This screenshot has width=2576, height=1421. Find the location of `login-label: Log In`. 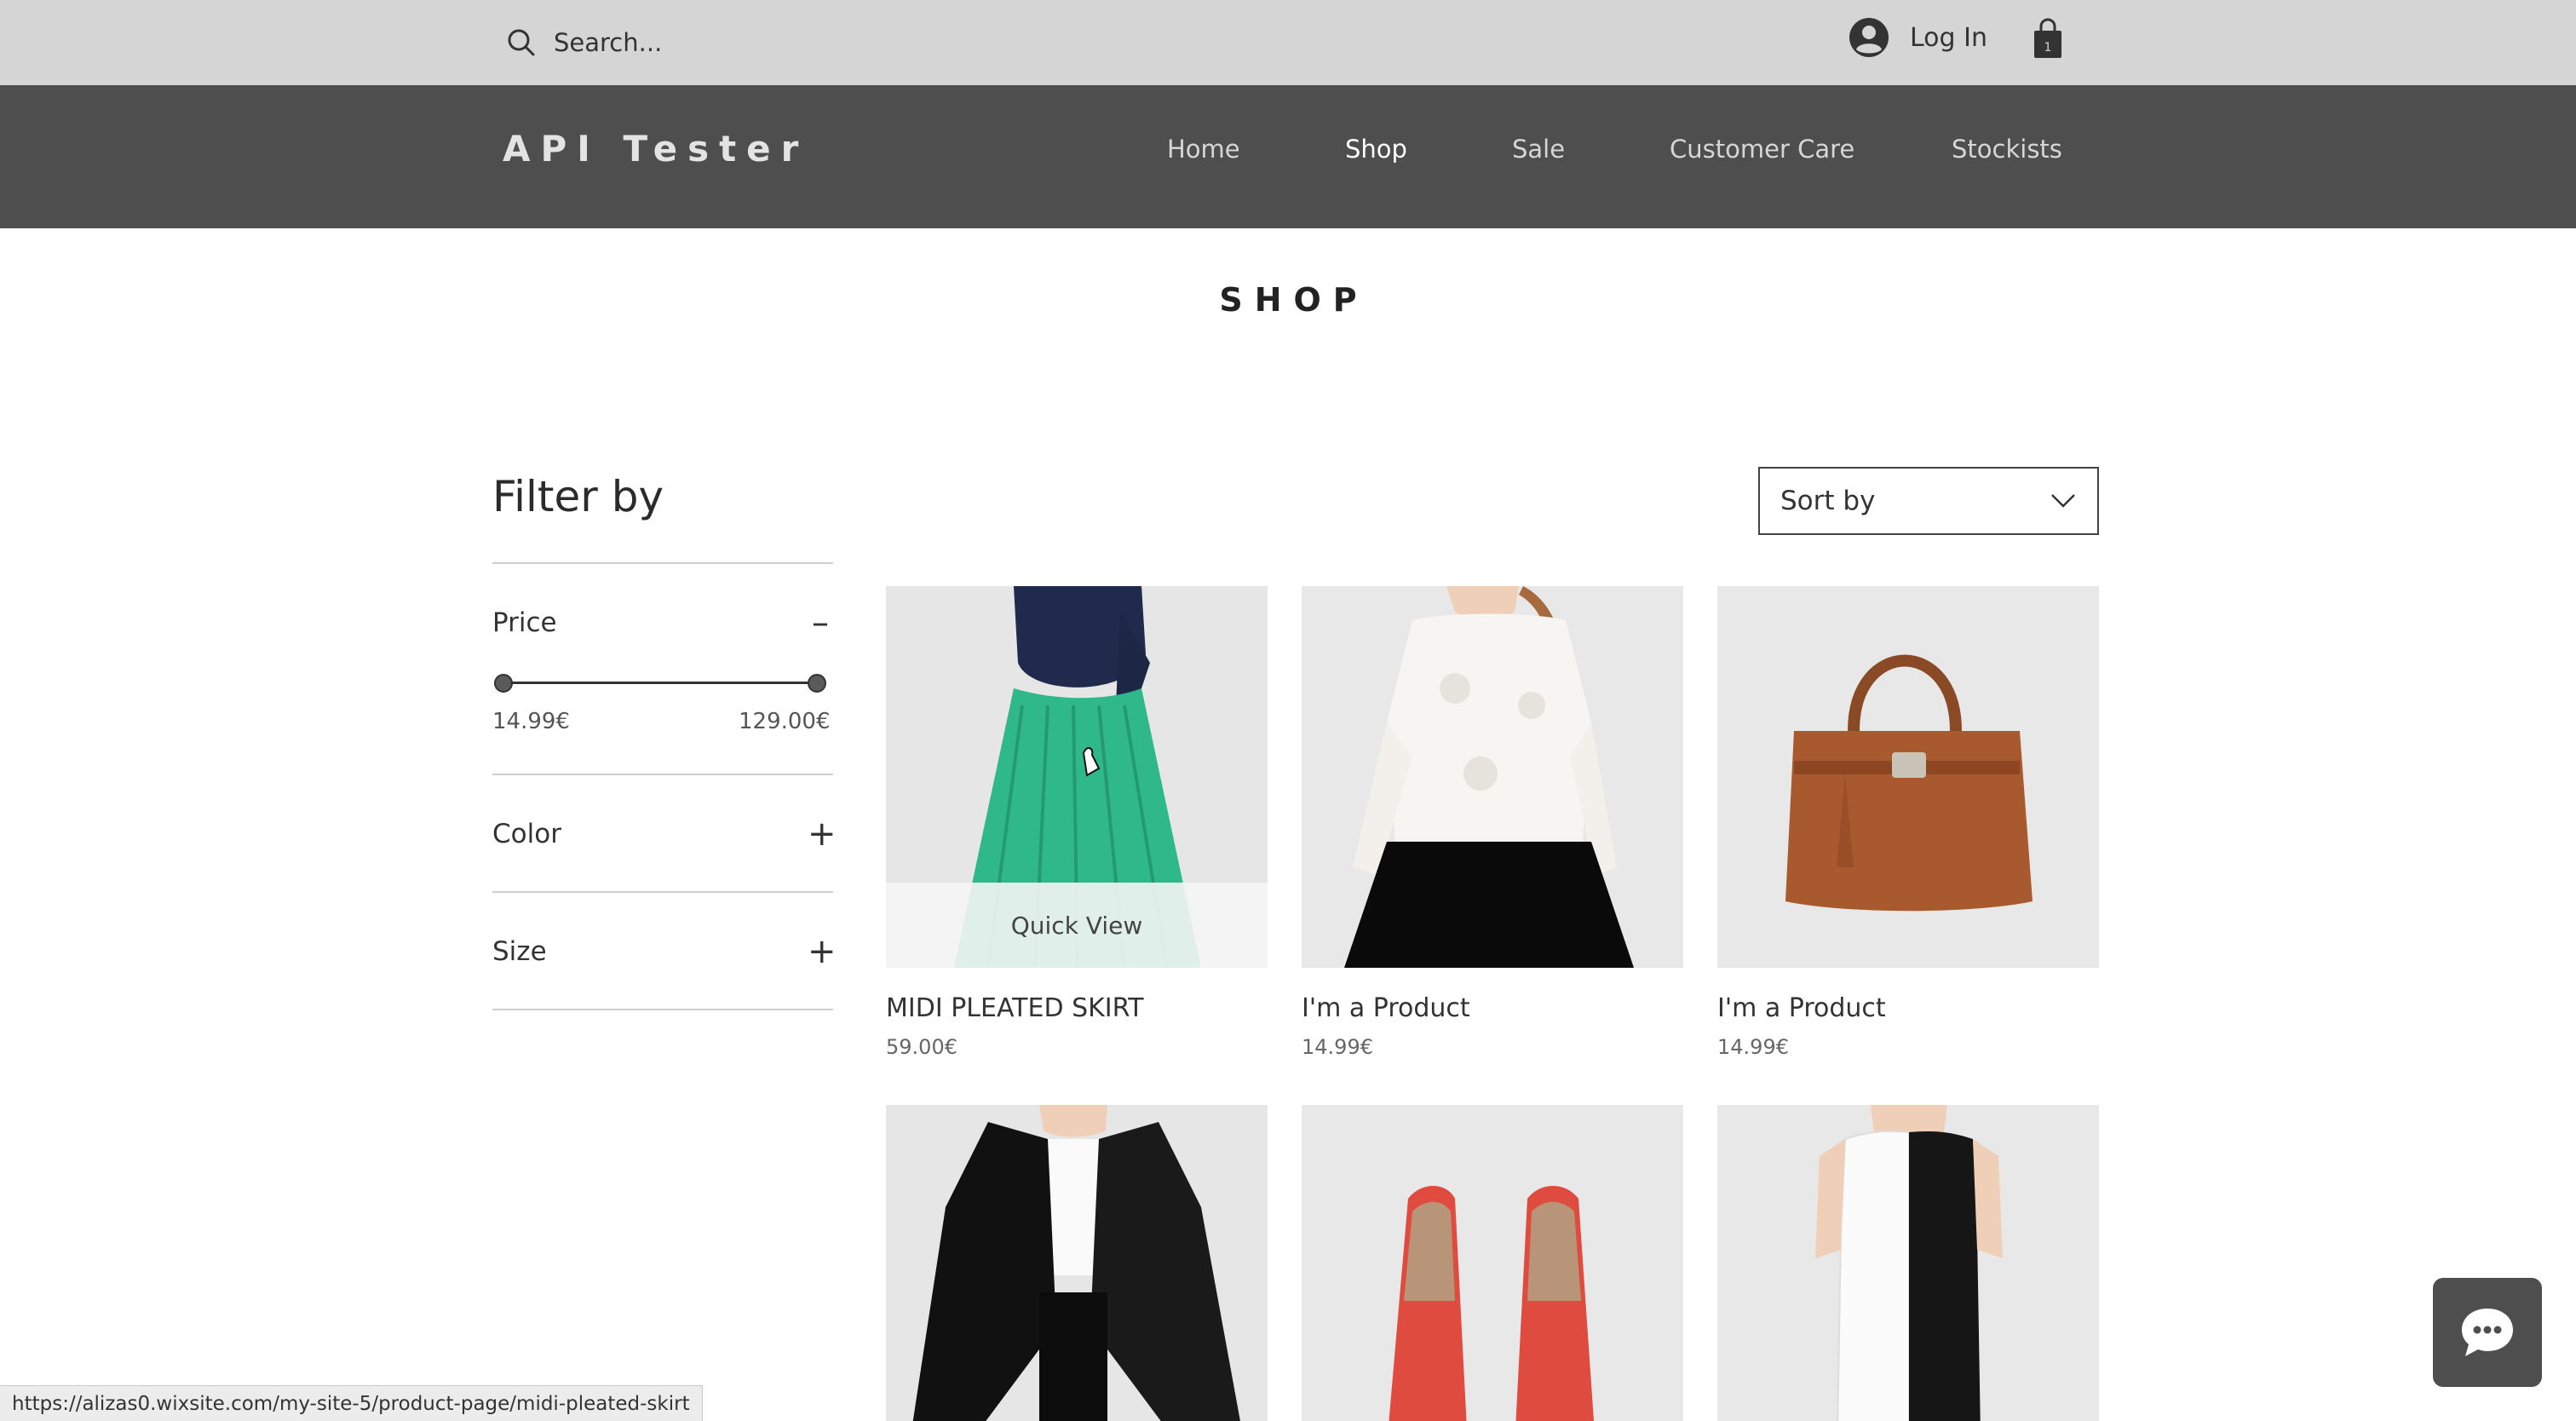

login-label: Log In is located at coordinates (1949, 37).